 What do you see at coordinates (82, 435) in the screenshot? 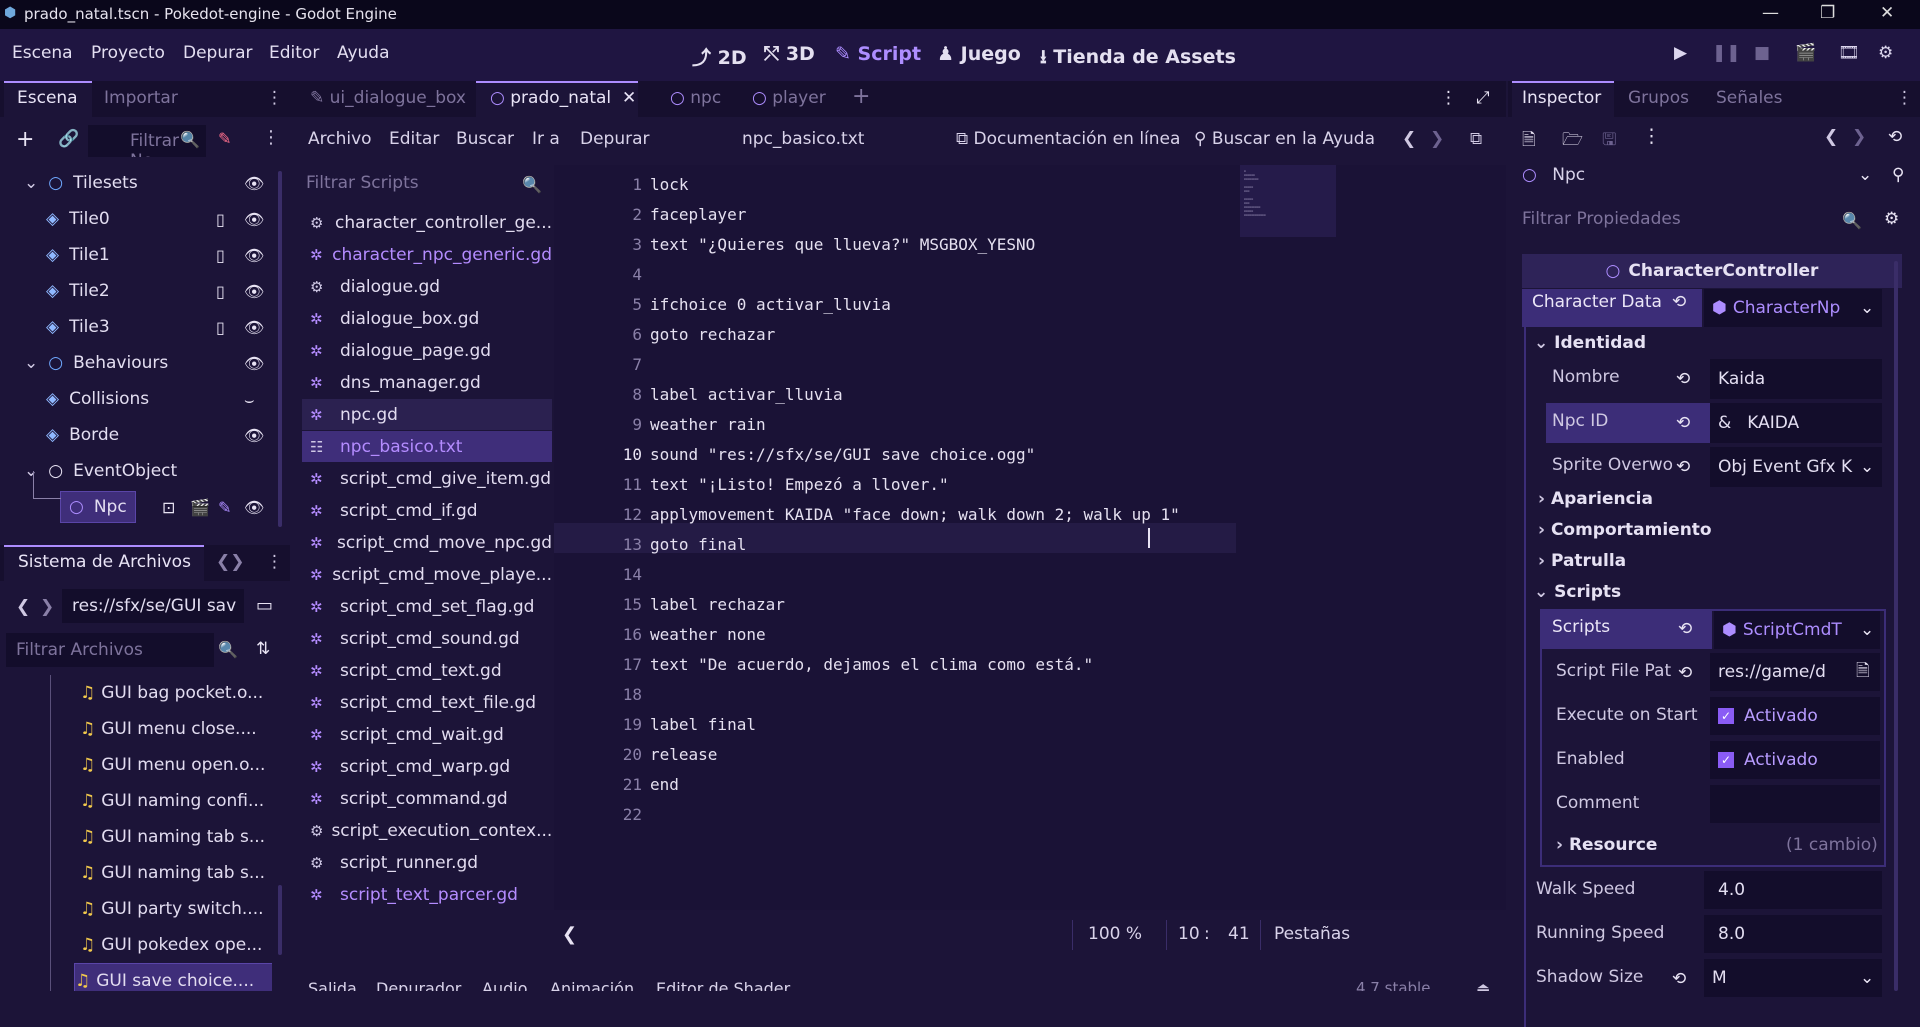
I see `scene-tree-item: ◈ Borde` at bounding box center [82, 435].